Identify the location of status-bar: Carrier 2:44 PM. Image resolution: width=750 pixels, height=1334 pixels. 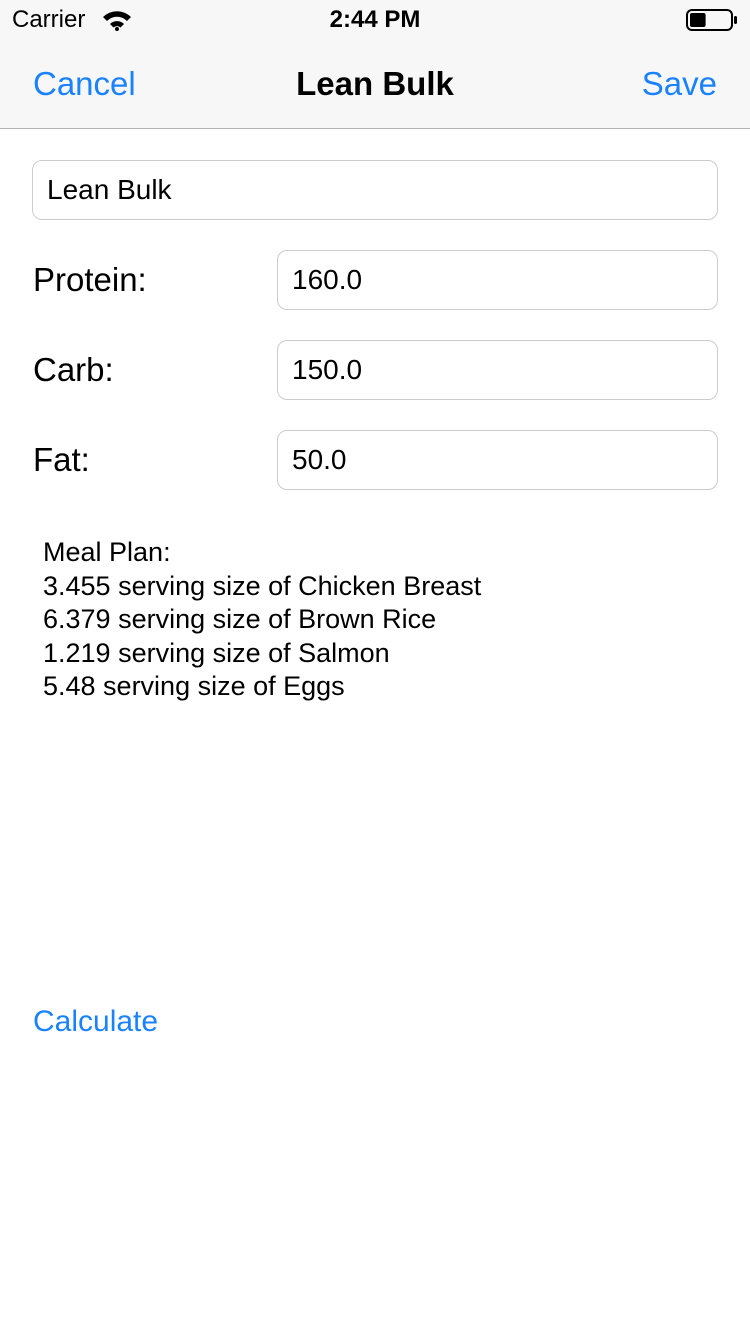
(375, 20).